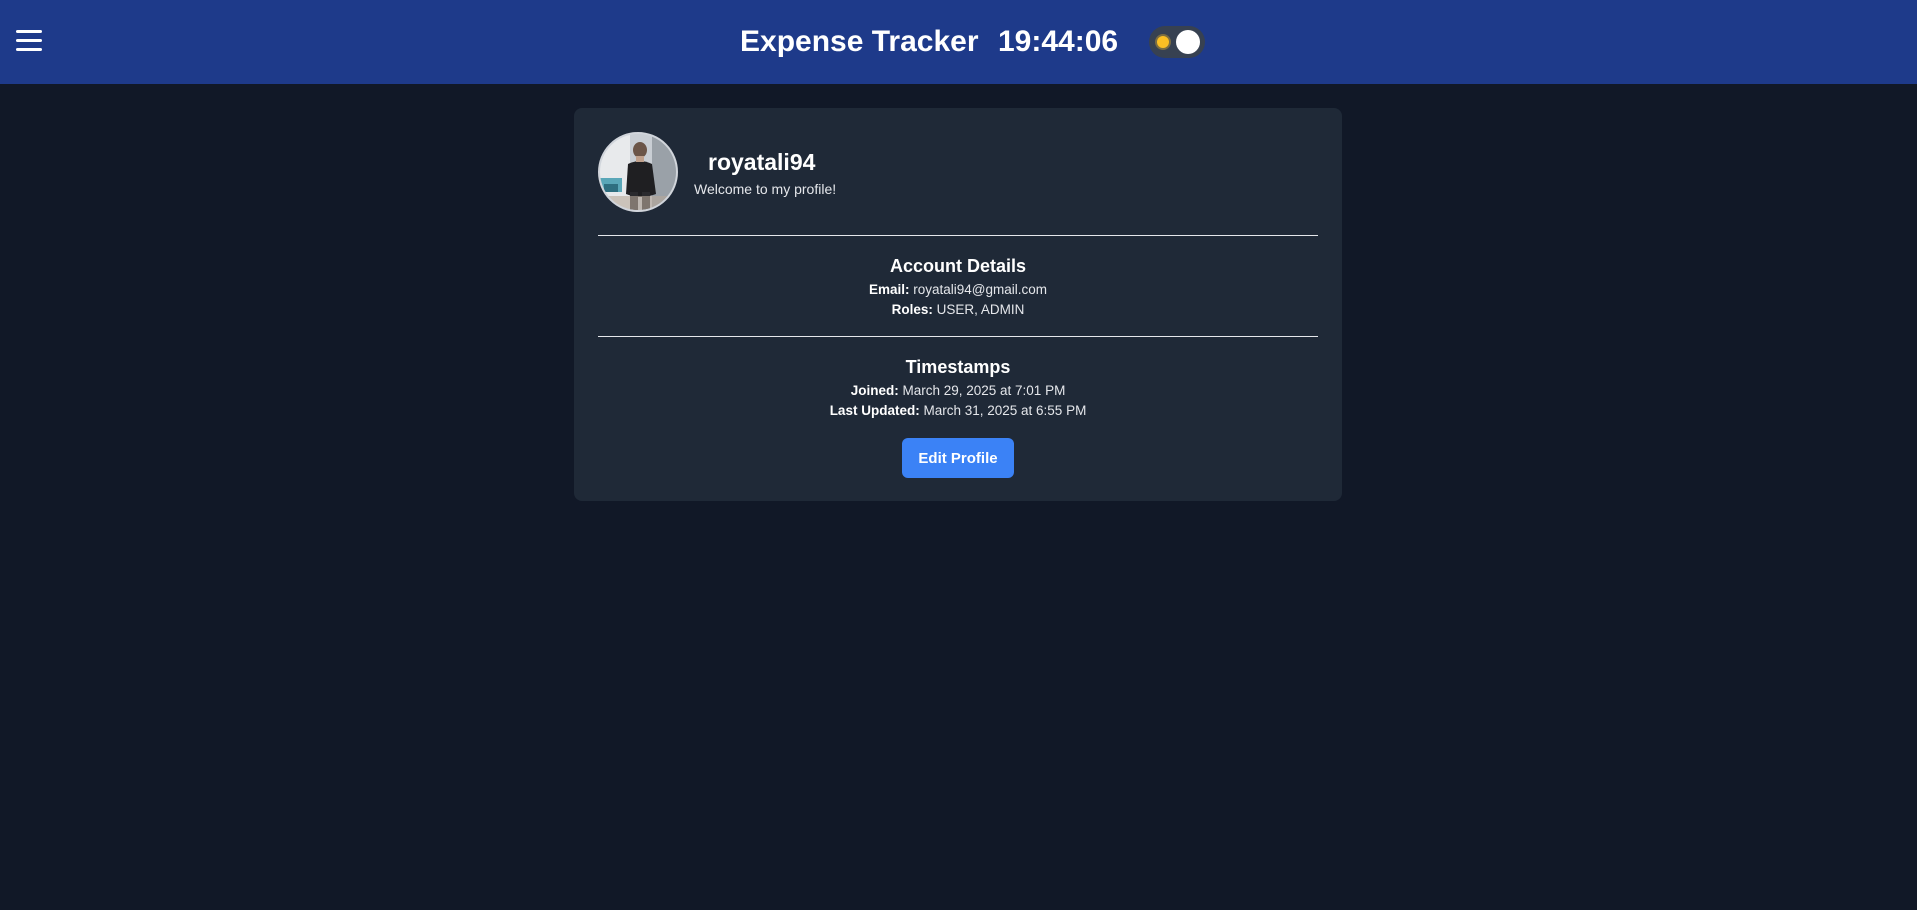  I want to click on roles-row: Roles: USER, ADMIN, so click(958, 310).